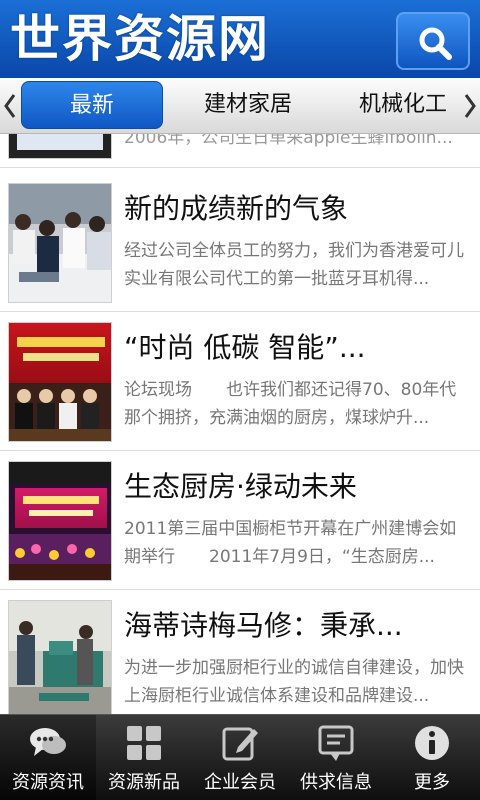  What do you see at coordinates (470, 106) in the screenshot?
I see `chevron-right-icon` at bounding box center [470, 106].